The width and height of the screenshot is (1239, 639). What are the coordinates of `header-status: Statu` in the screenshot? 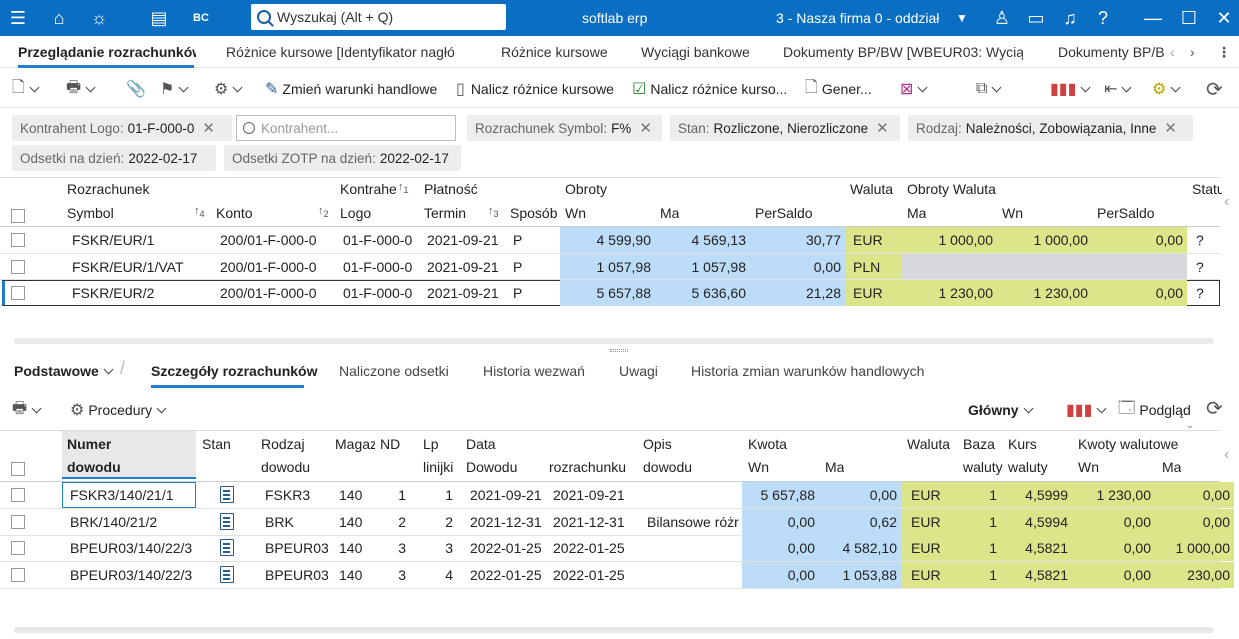 It's located at (1207, 189).